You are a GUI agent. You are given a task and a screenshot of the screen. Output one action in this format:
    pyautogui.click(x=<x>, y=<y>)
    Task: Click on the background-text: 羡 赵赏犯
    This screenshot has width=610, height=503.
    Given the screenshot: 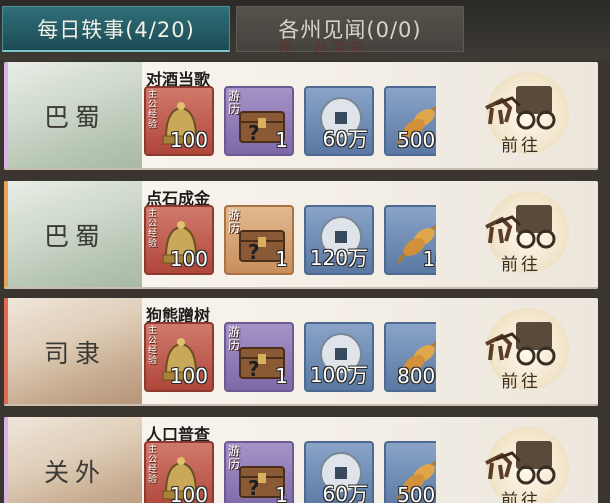 What is the action you would take?
    pyautogui.click(x=323, y=49)
    